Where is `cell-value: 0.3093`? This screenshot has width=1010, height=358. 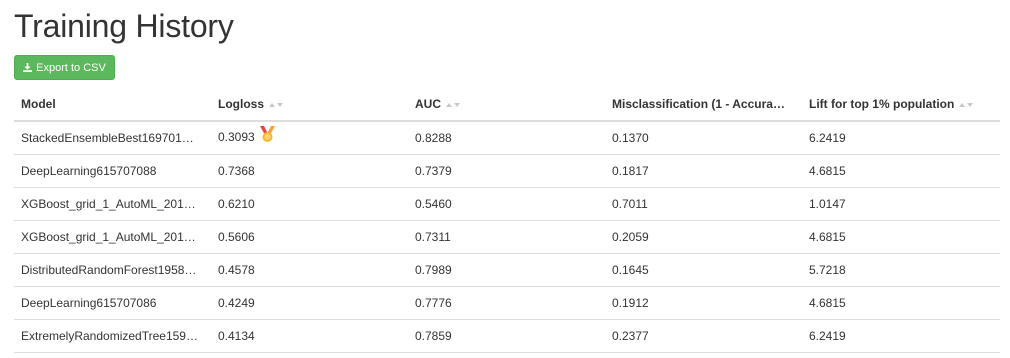 cell-value: 0.3093 is located at coordinates (236, 137).